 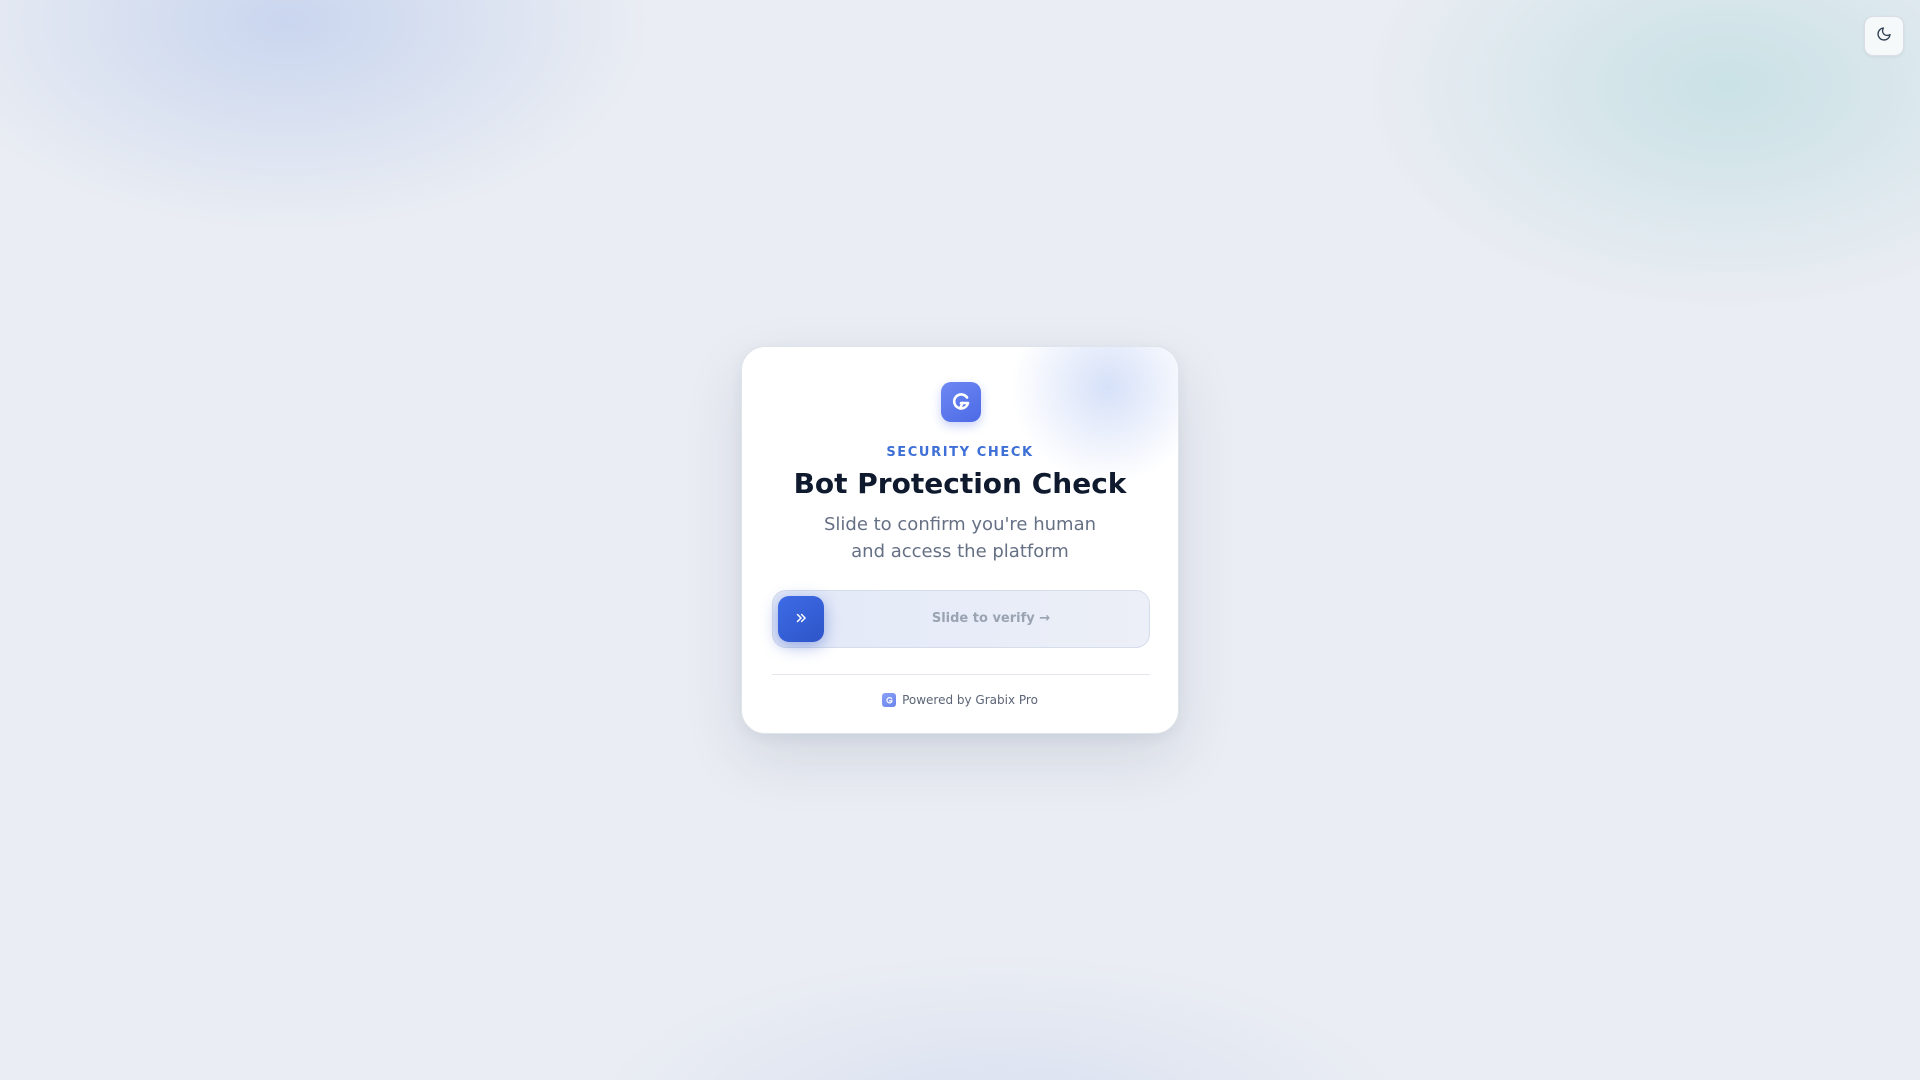 I want to click on slide-to-verify-label: Slide to verify →, so click(x=991, y=618).